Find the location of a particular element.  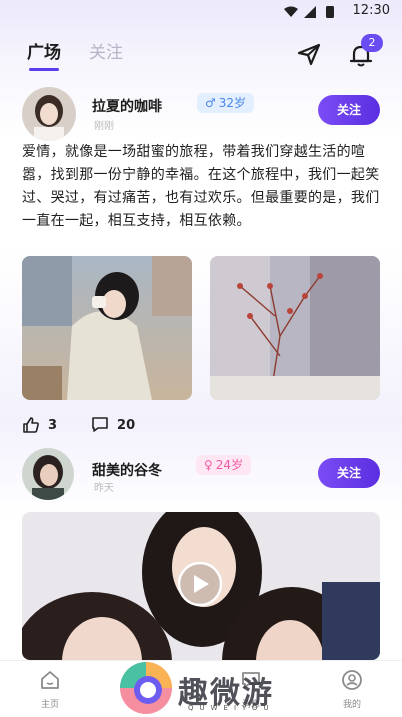

nav-home: 主页 is located at coordinates (50, 689).